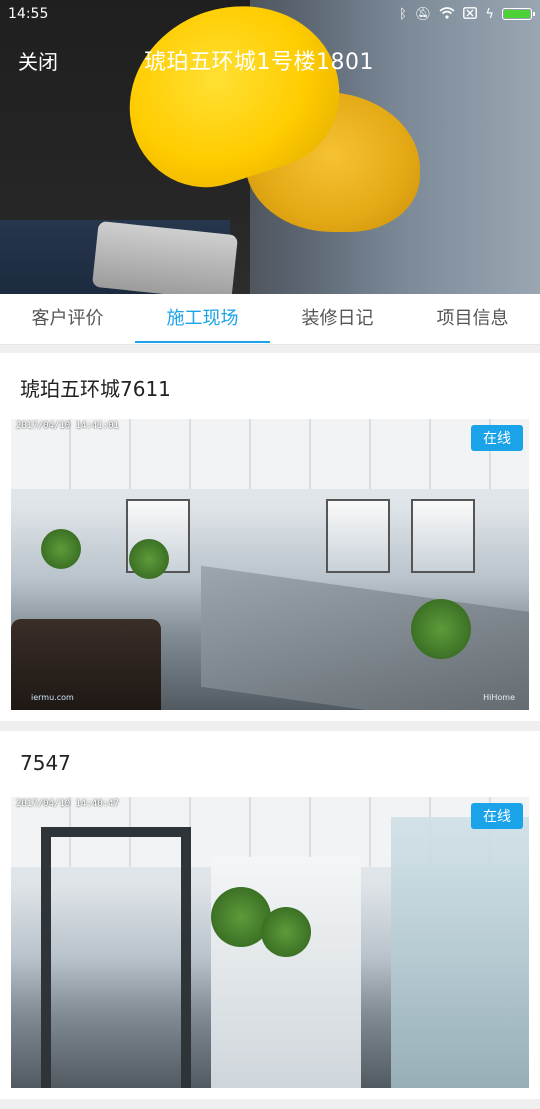  Describe the element at coordinates (423, 14) in the screenshot. I see `mute-icon: 🔕︎` at that location.